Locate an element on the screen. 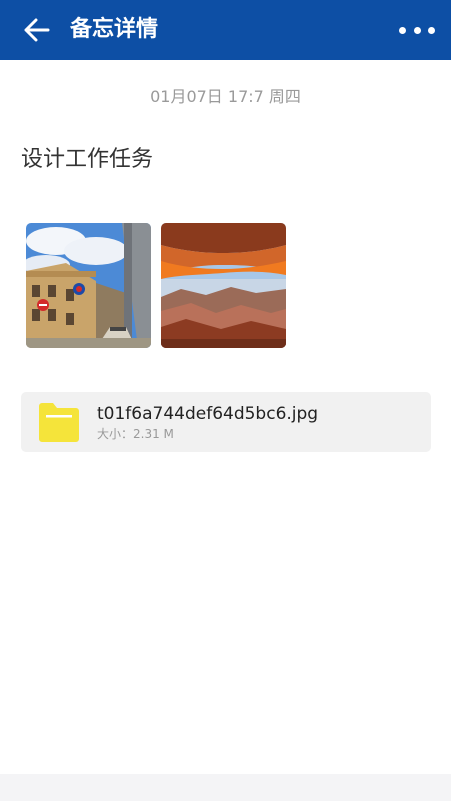 The width and height of the screenshot is (451, 801). folder-icon is located at coordinates (59, 422).